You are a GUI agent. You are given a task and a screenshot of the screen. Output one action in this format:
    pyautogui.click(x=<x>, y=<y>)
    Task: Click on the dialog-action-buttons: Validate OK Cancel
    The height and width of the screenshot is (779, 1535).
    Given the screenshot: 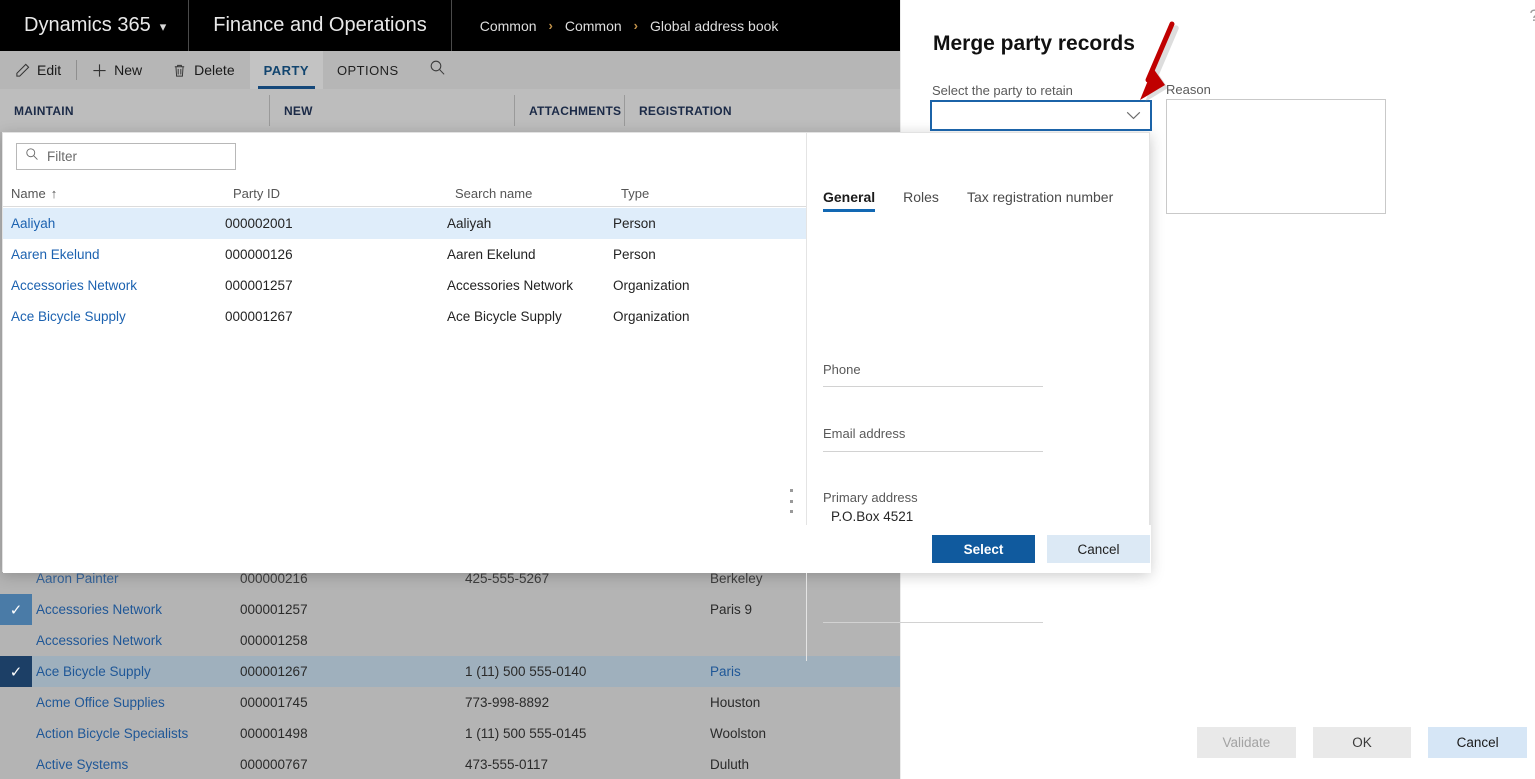 What is the action you would take?
    pyautogui.click(x=1362, y=742)
    